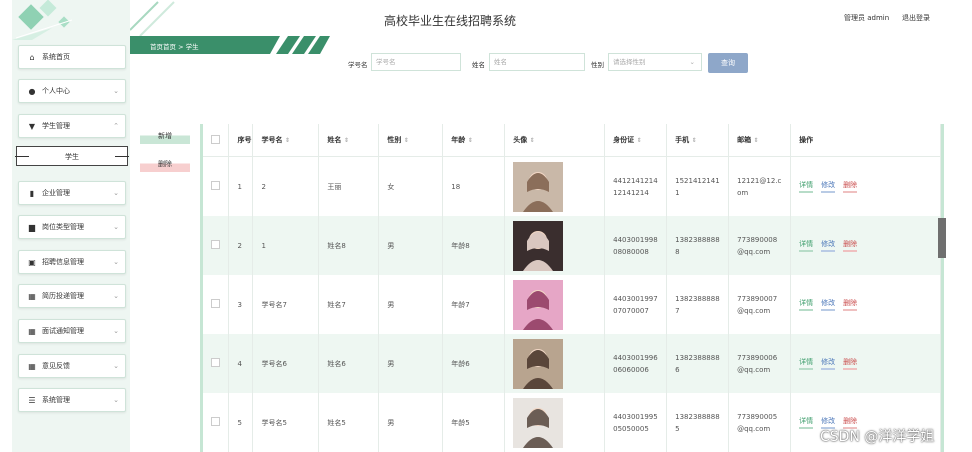  What do you see at coordinates (32, 262) in the screenshot?
I see `clipboard-icon: ▣` at bounding box center [32, 262].